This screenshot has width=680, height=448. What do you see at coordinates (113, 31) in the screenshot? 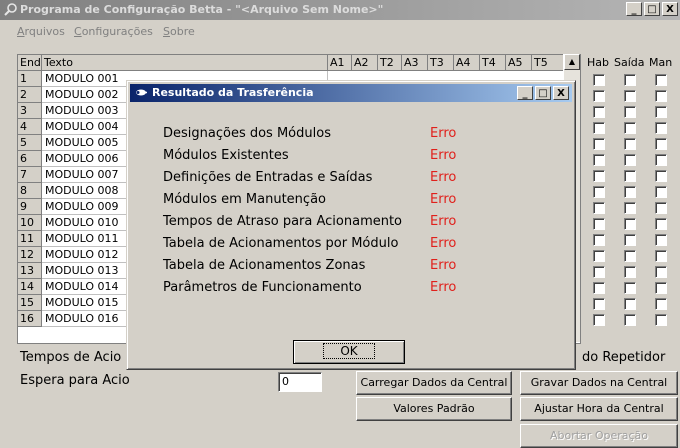
I see `menu-configuracoes: Configurações` at bounding box center [113, 31].